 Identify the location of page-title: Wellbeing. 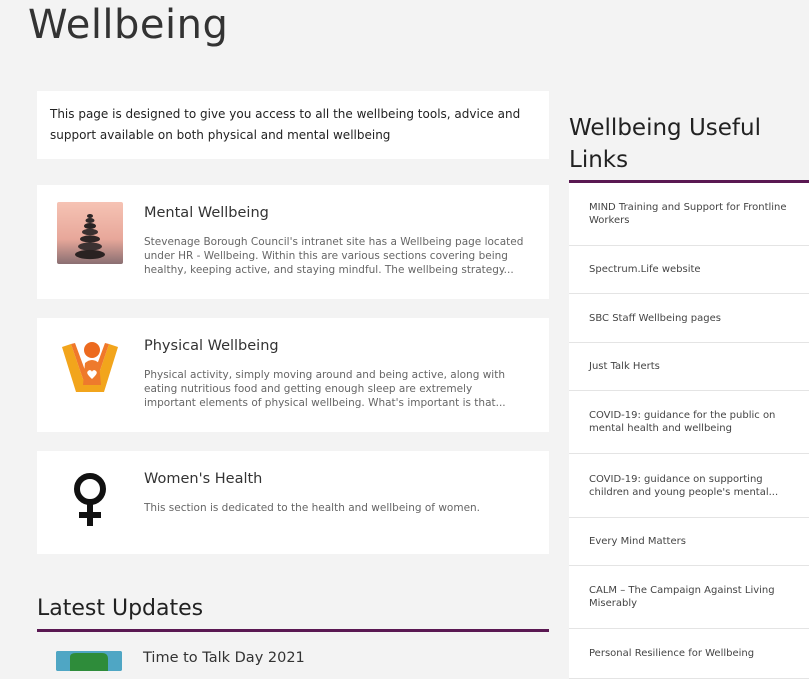
(128, 25).